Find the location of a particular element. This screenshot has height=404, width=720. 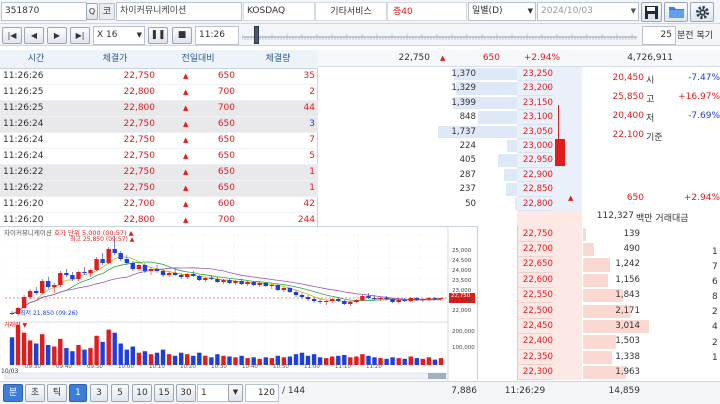

period-value: 일별(D) is located at coordinates (487, 11).